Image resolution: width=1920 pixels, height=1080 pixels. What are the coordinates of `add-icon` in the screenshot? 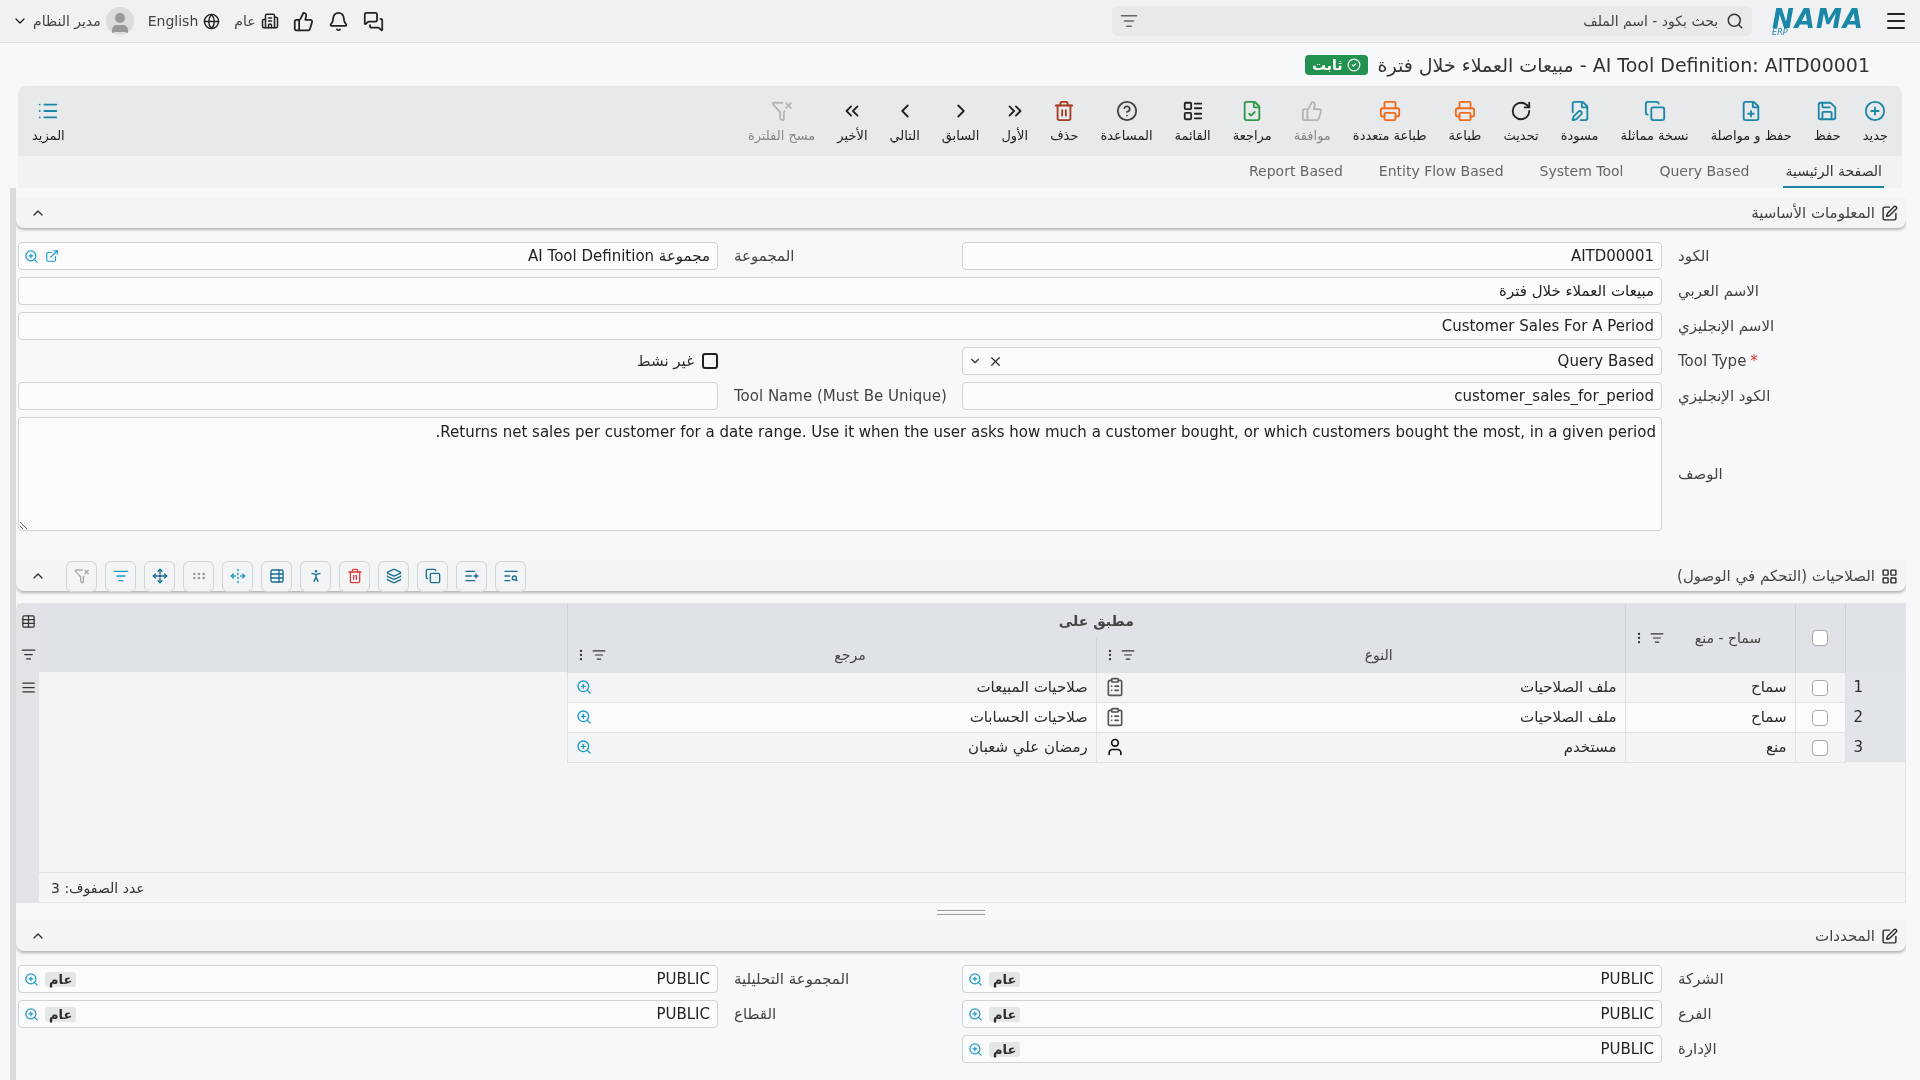 It's located at (1875, 110).